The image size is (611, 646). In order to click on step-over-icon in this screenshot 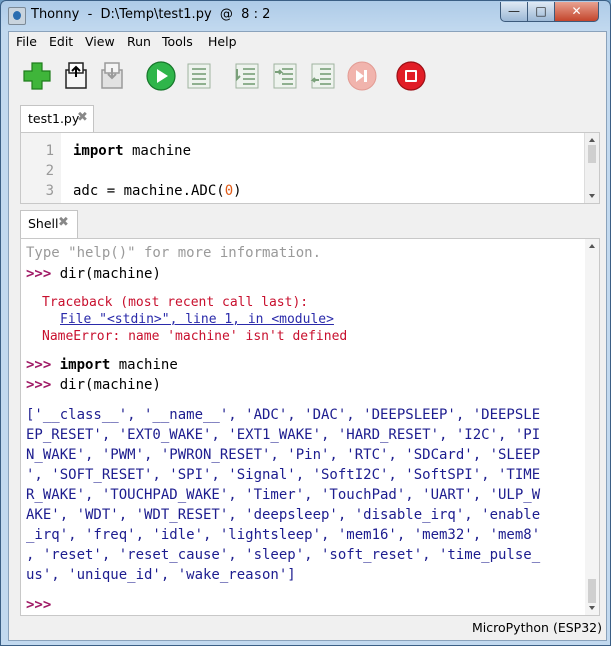, I will do `click(247, 76)`.